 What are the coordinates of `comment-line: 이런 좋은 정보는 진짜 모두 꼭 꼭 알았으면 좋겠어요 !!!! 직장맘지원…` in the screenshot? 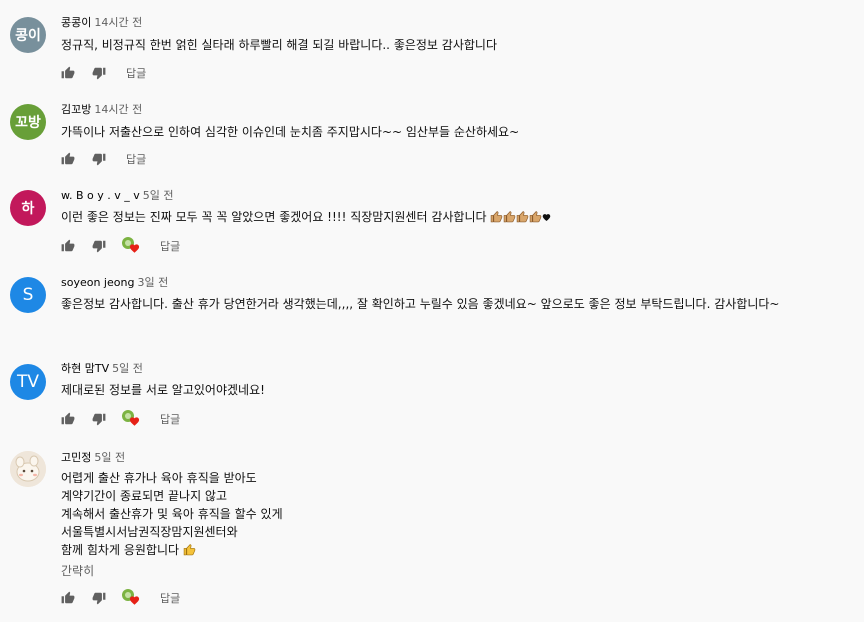 It's located at (306, 217).